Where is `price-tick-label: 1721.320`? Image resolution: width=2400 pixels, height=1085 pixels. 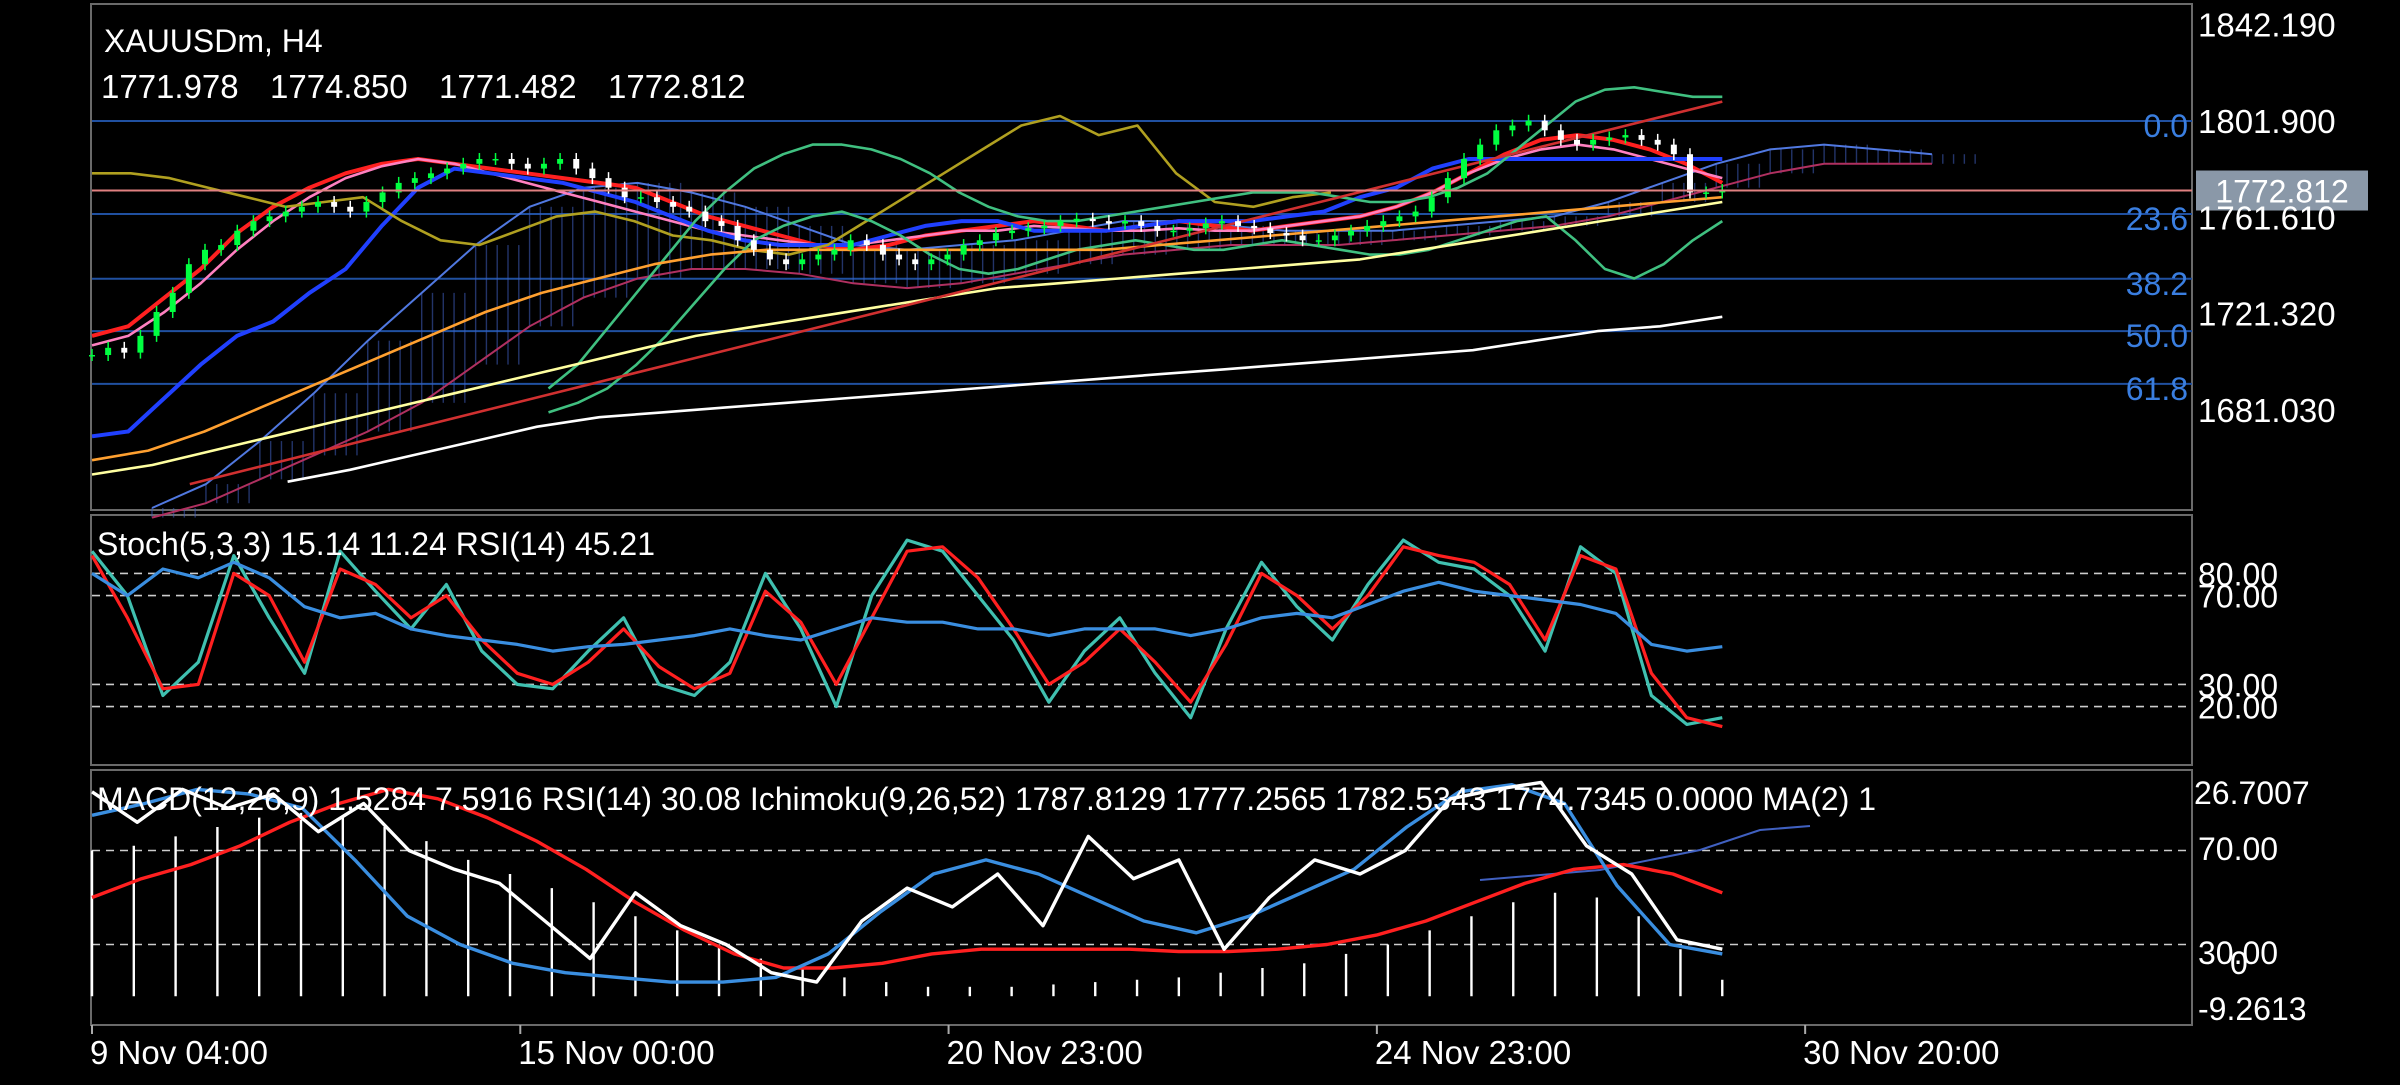
price-tick-label: 1721.320 is located at coordinates (2267, 314).